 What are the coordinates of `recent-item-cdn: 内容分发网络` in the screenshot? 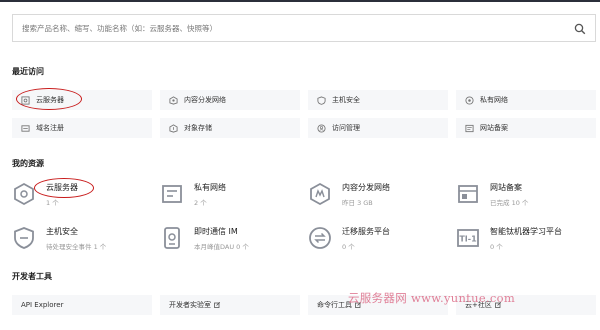 It's located at (230, 100).